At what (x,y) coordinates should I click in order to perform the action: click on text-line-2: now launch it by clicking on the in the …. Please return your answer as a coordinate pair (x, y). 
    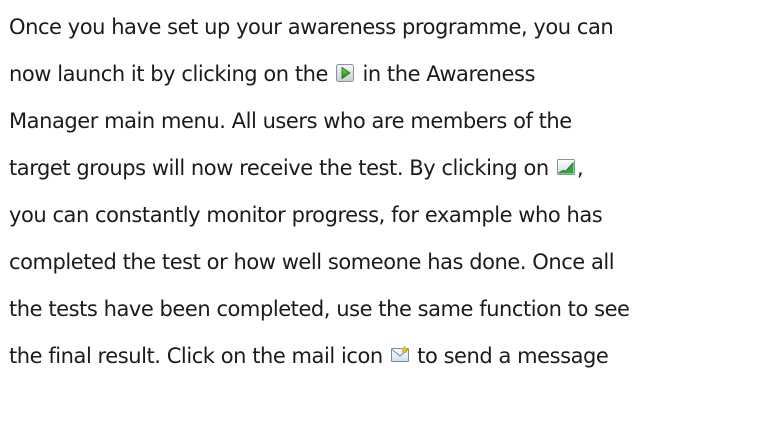
    Looking at the image, I should click on (386, 74).